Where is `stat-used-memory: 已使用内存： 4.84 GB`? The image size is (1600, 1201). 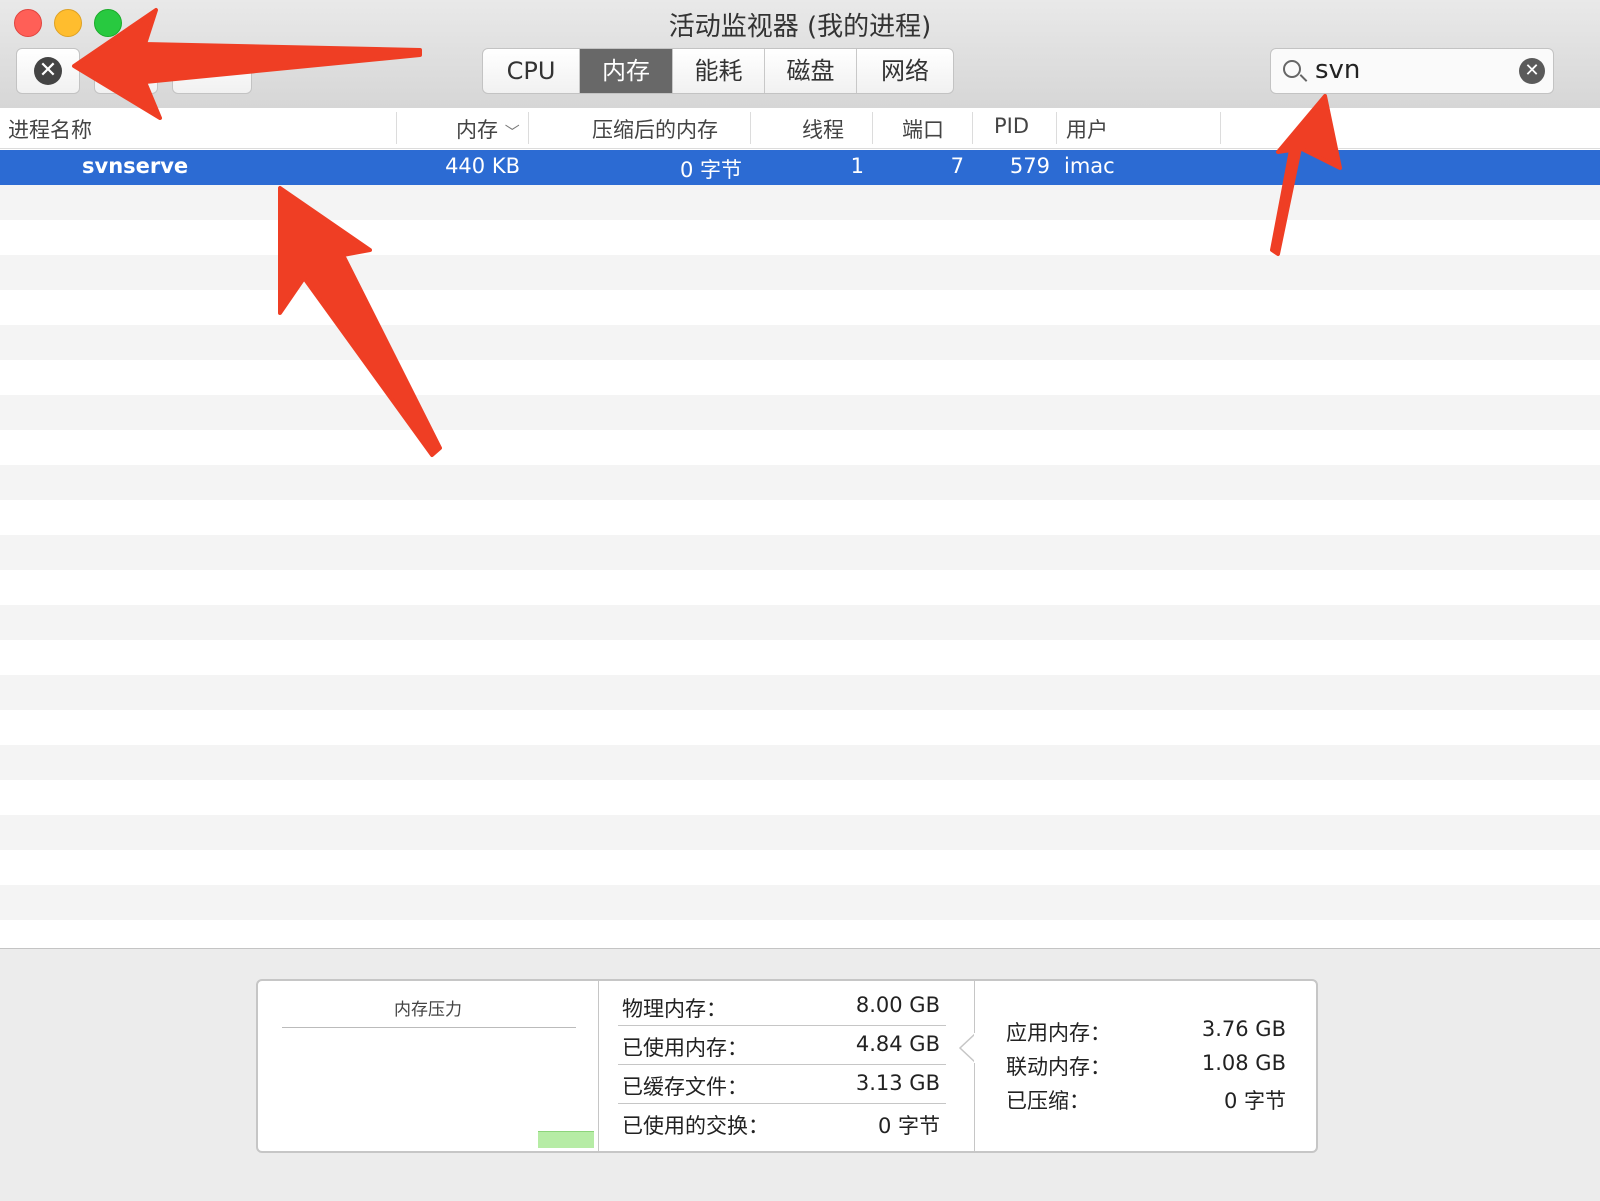
stat-used-memory: 已使用内存： 4.84 GB is located at coordinates (782, 1045).